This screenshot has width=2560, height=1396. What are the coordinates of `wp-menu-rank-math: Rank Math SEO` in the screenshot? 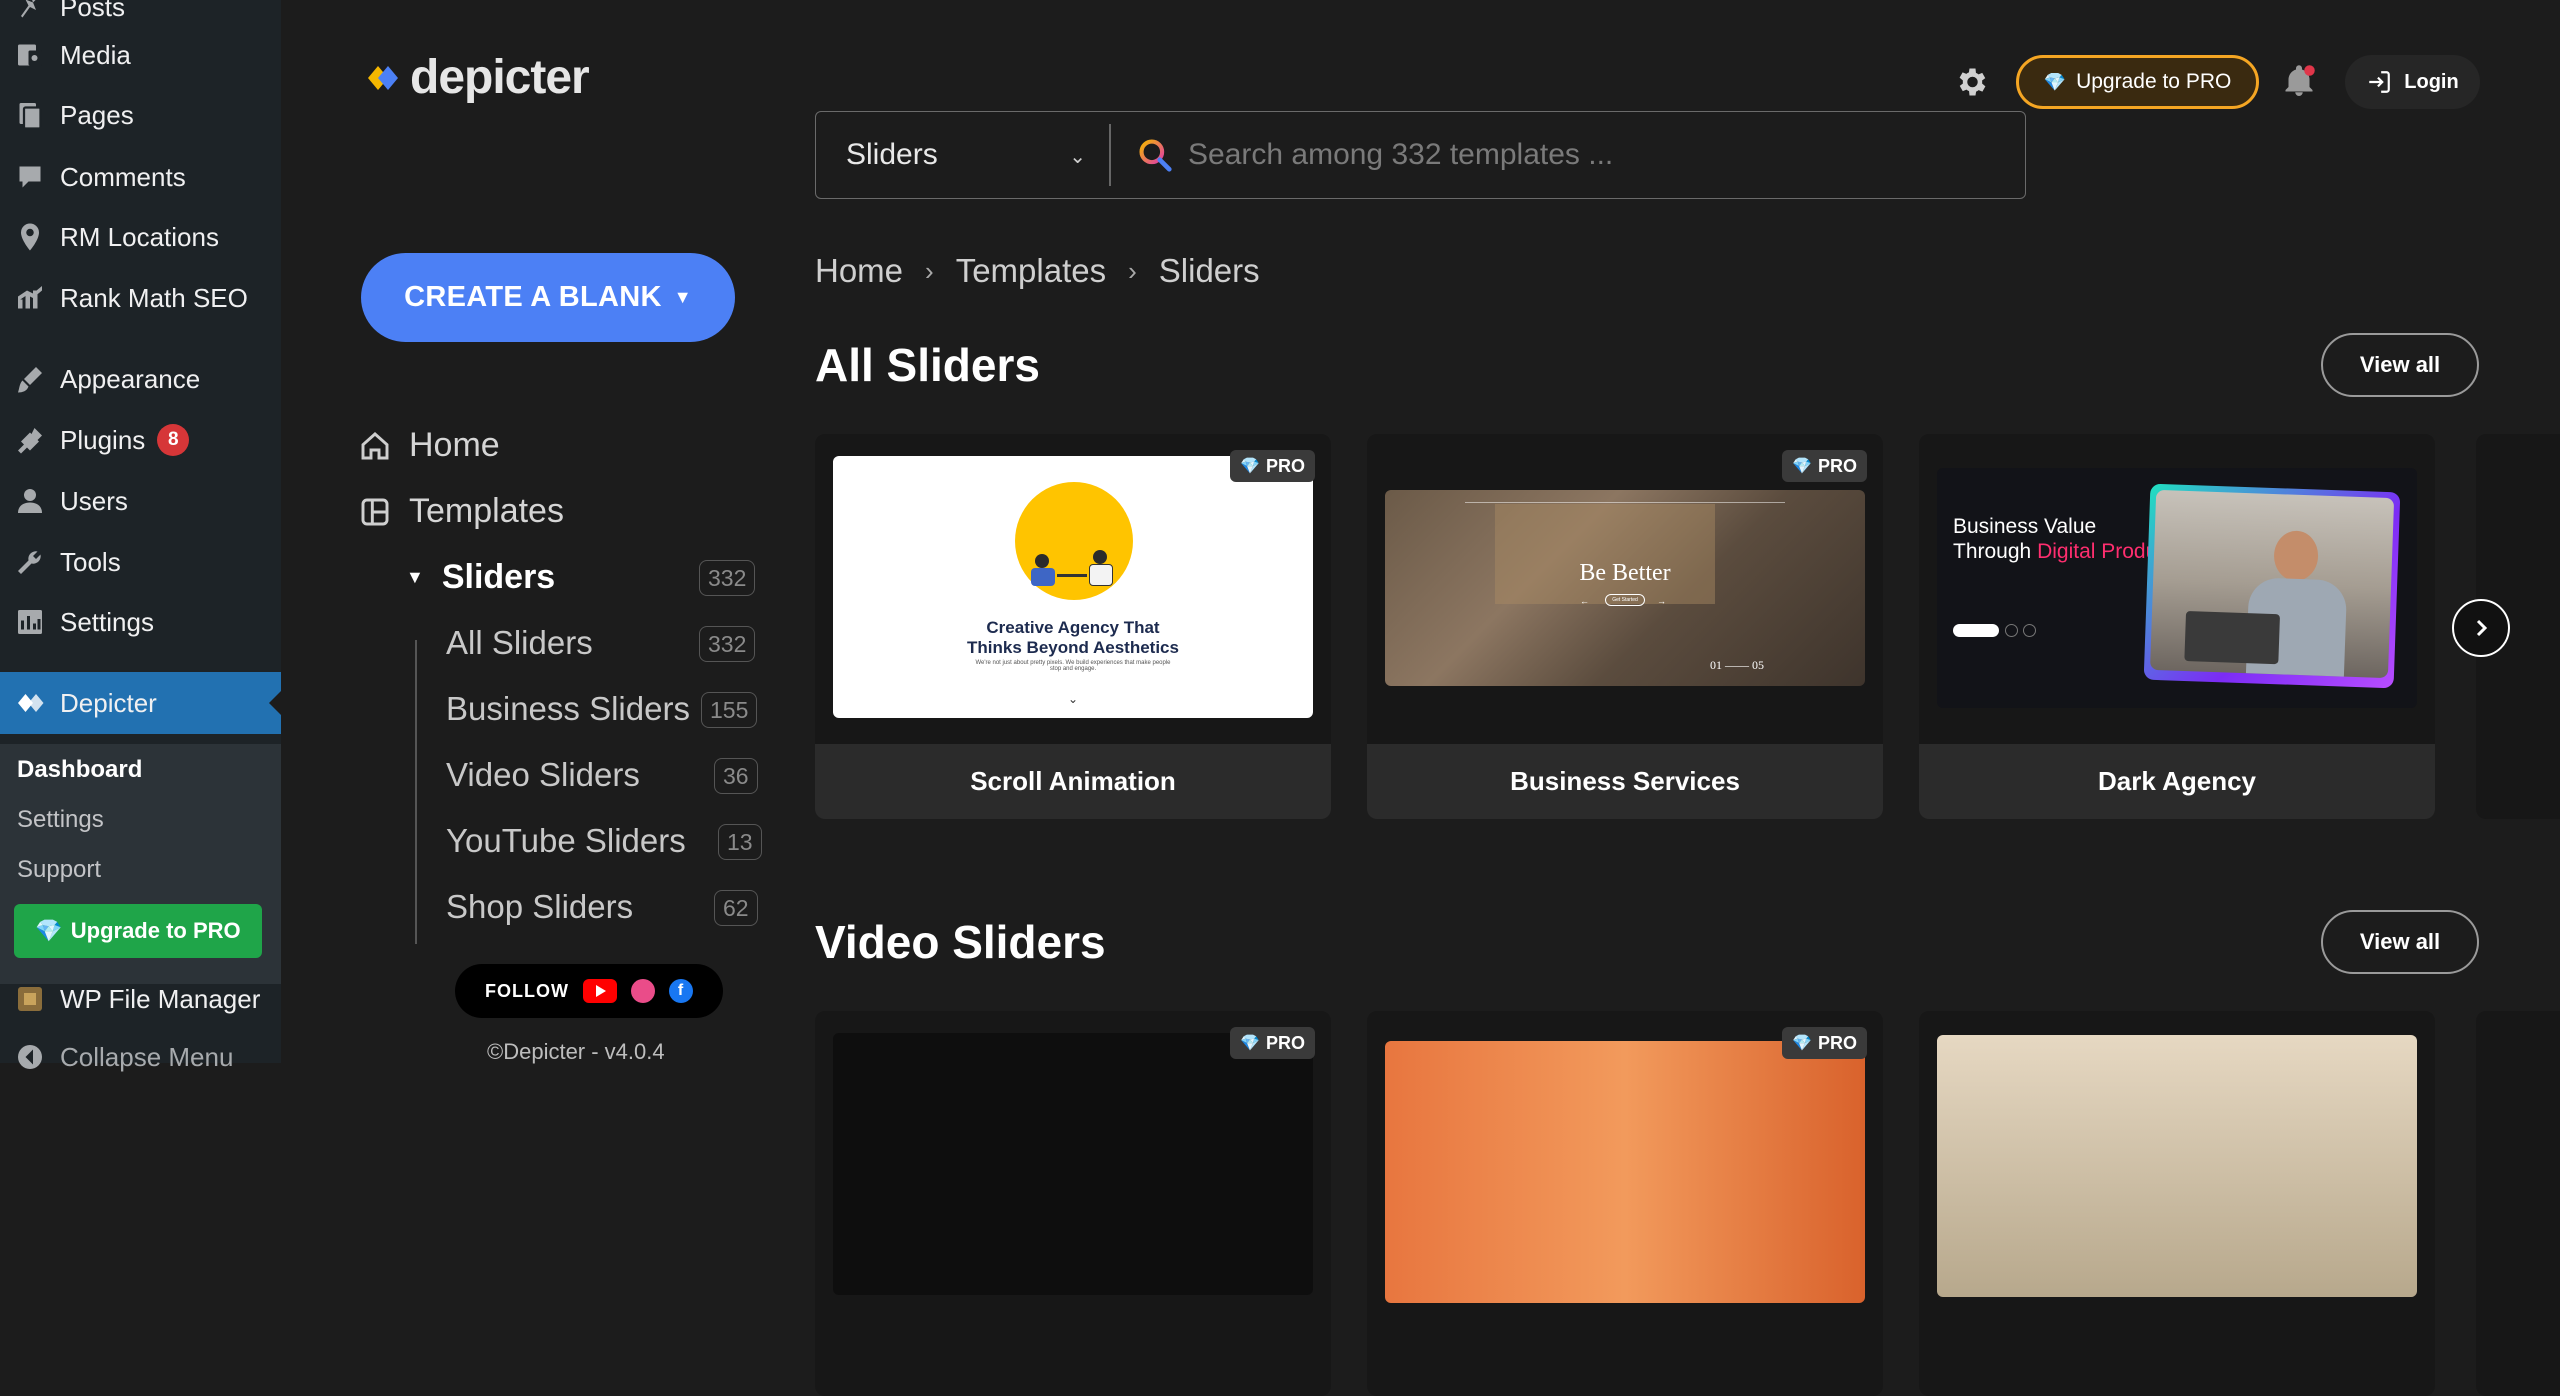 It's located at (140, 298).